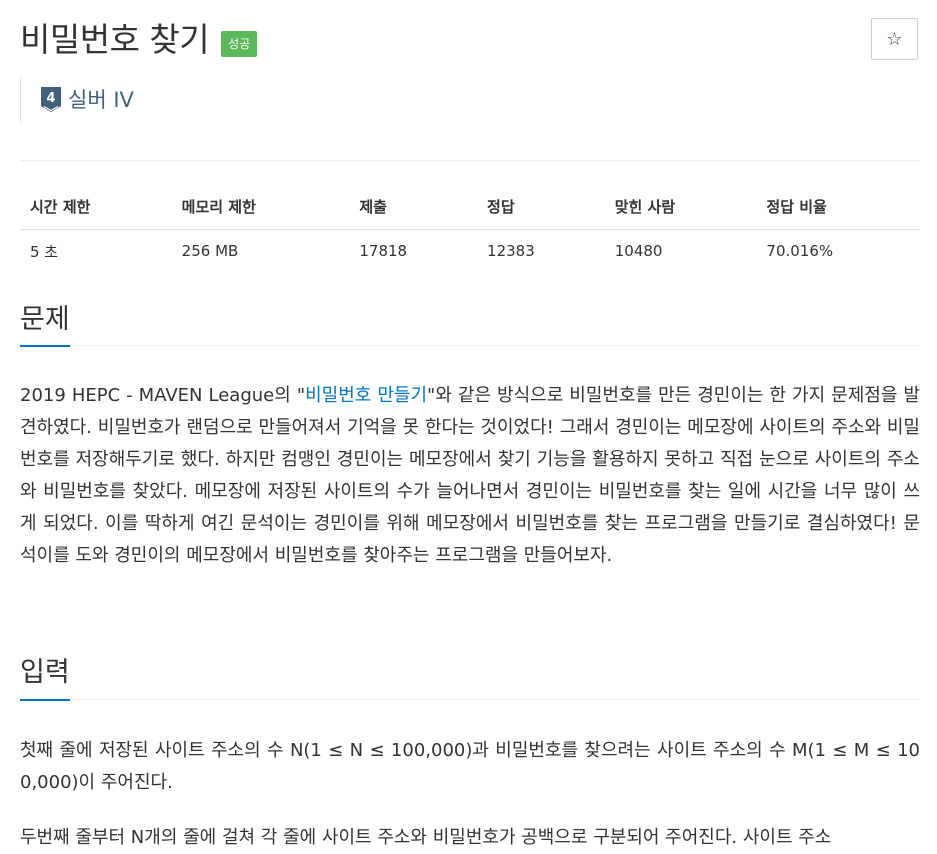 The height and width of the screenshot is (854, 937). Describe the element at coordinates (163, 395) in the screenshot. I see `problem-text-before: 2019 HEPC - MAVEN League의 "` at that location.